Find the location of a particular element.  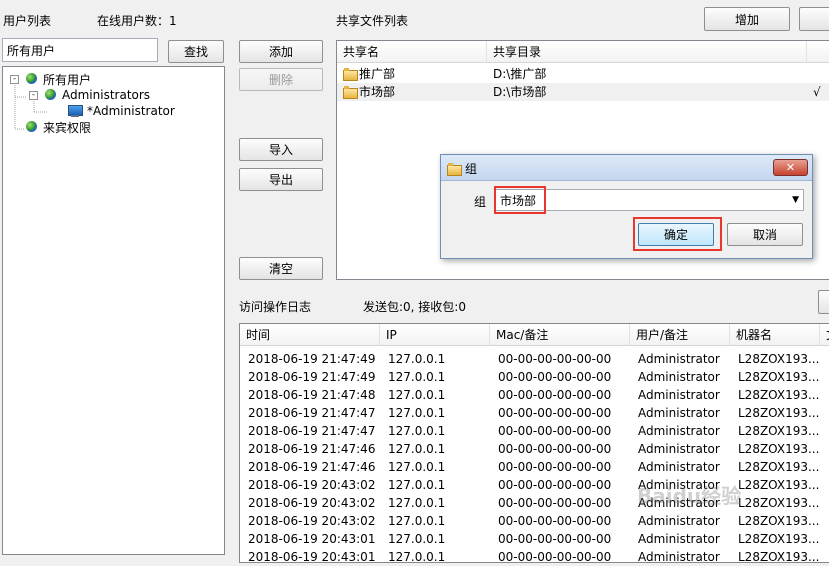

chevron-down-icon: ▼ is located at coordinates (795, 200).